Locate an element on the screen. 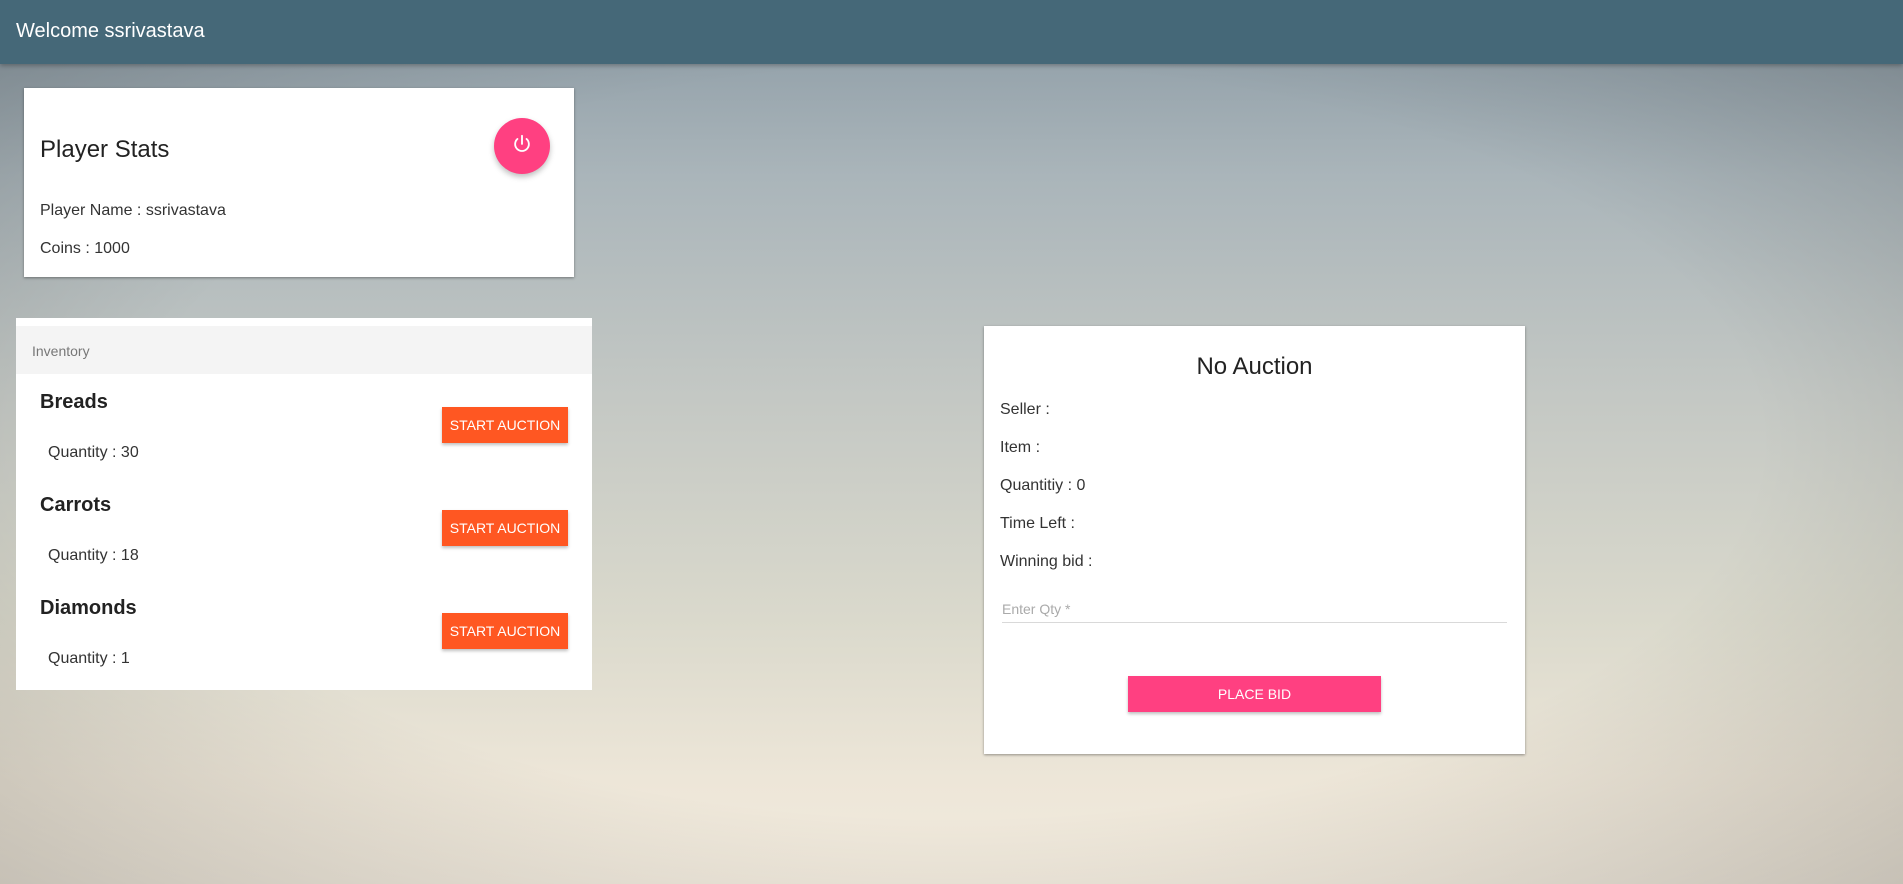 The image size is (1903, 884). welcome-title: Welcome ssrivastava is located at coordinates (110, 31).